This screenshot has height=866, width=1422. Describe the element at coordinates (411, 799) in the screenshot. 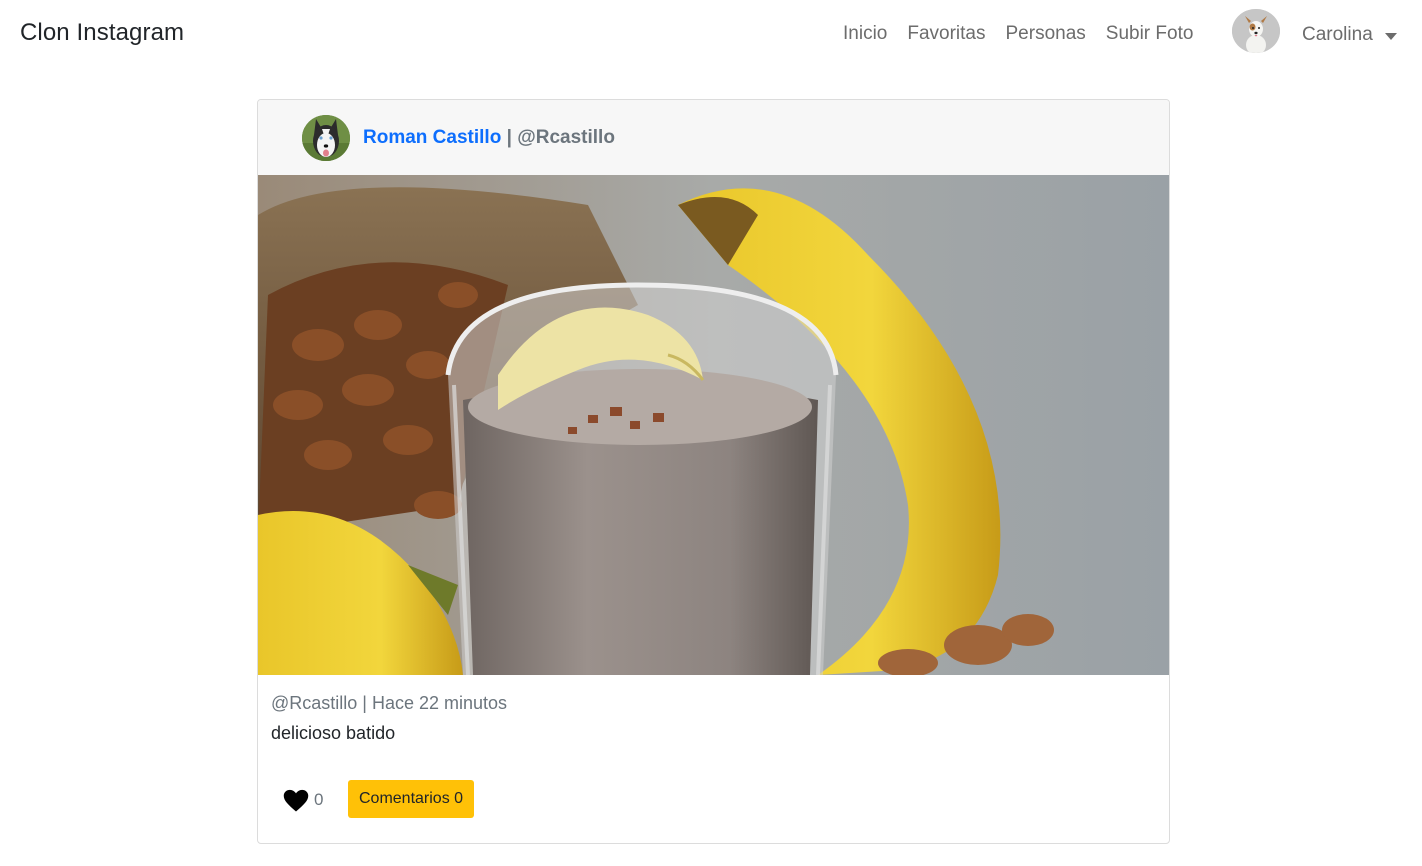

I see `comments-button: Comentarios 0` at that location.